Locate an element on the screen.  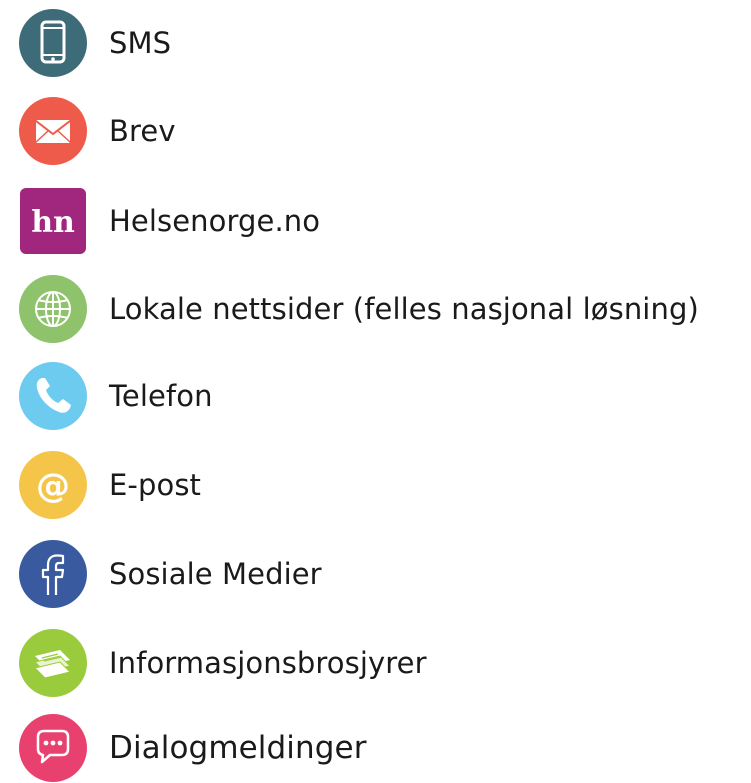
list-item-dialogmeldinger: Dialogmeldinger is located at coordinates (192, 748).